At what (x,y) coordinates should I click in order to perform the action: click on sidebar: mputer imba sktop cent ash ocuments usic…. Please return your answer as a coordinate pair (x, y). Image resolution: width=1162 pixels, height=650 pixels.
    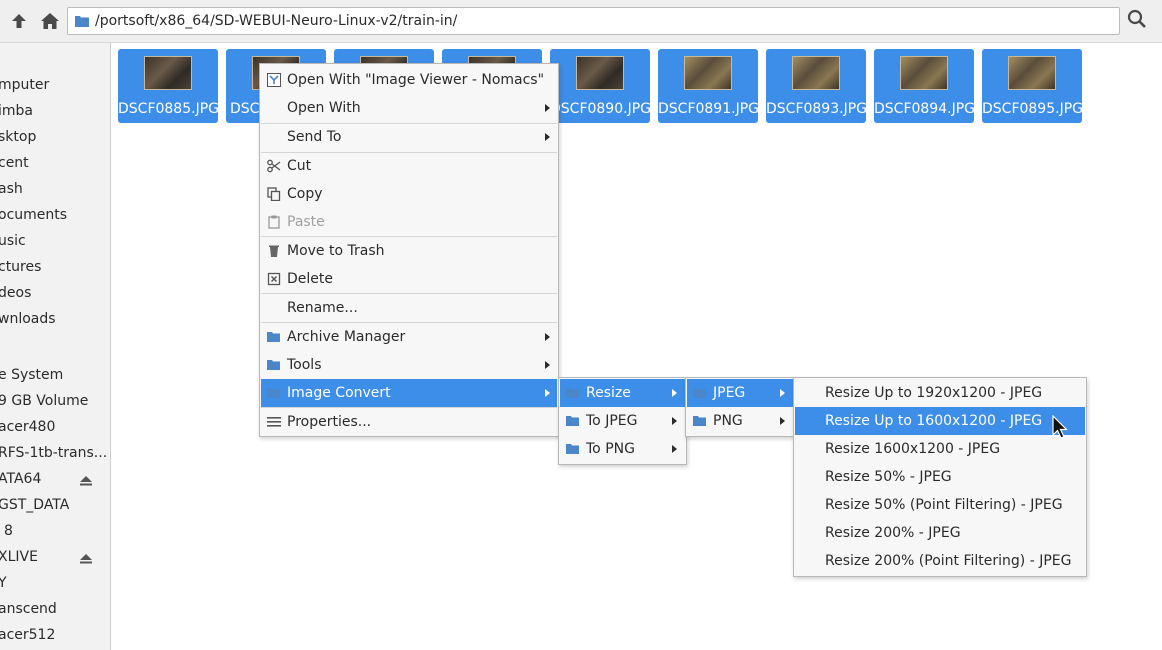
    Looking at the image, I should click on (55, 346).